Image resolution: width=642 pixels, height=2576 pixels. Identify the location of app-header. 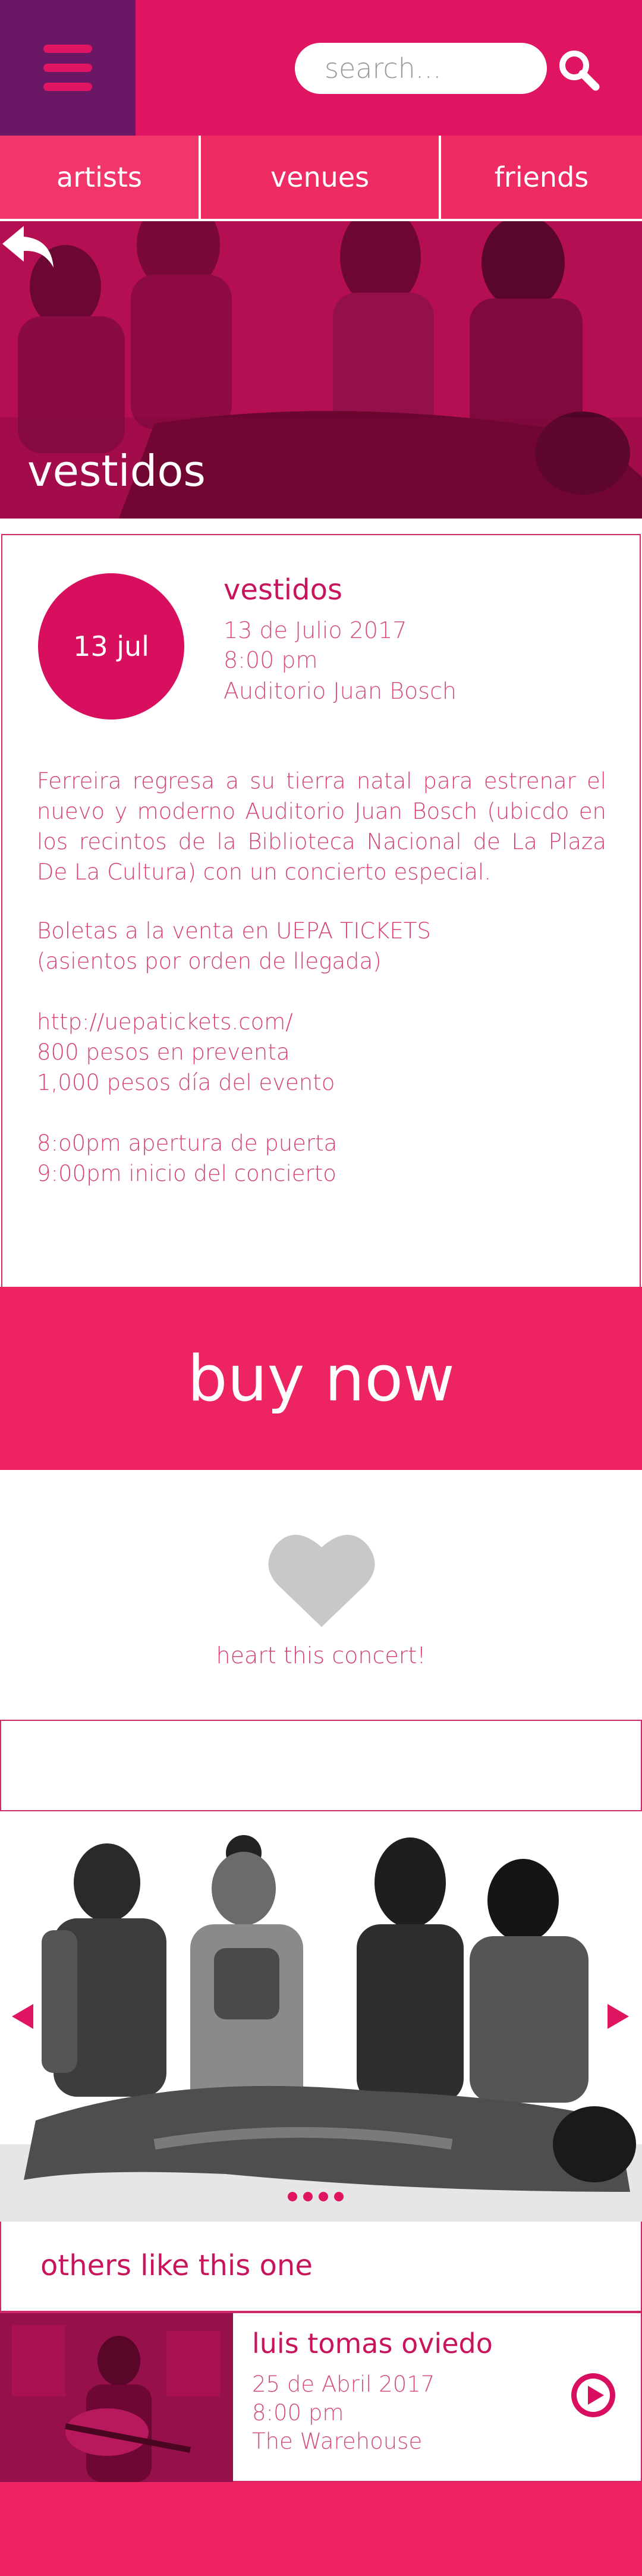
(321, 68).